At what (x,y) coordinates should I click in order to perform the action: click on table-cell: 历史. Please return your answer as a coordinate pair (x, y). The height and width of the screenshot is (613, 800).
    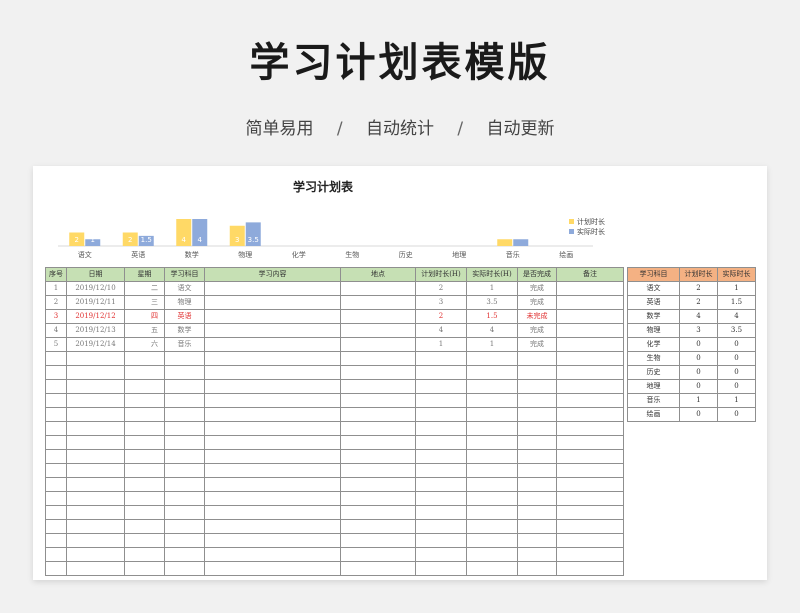
    Looking at the image, I should click on (653, 372).